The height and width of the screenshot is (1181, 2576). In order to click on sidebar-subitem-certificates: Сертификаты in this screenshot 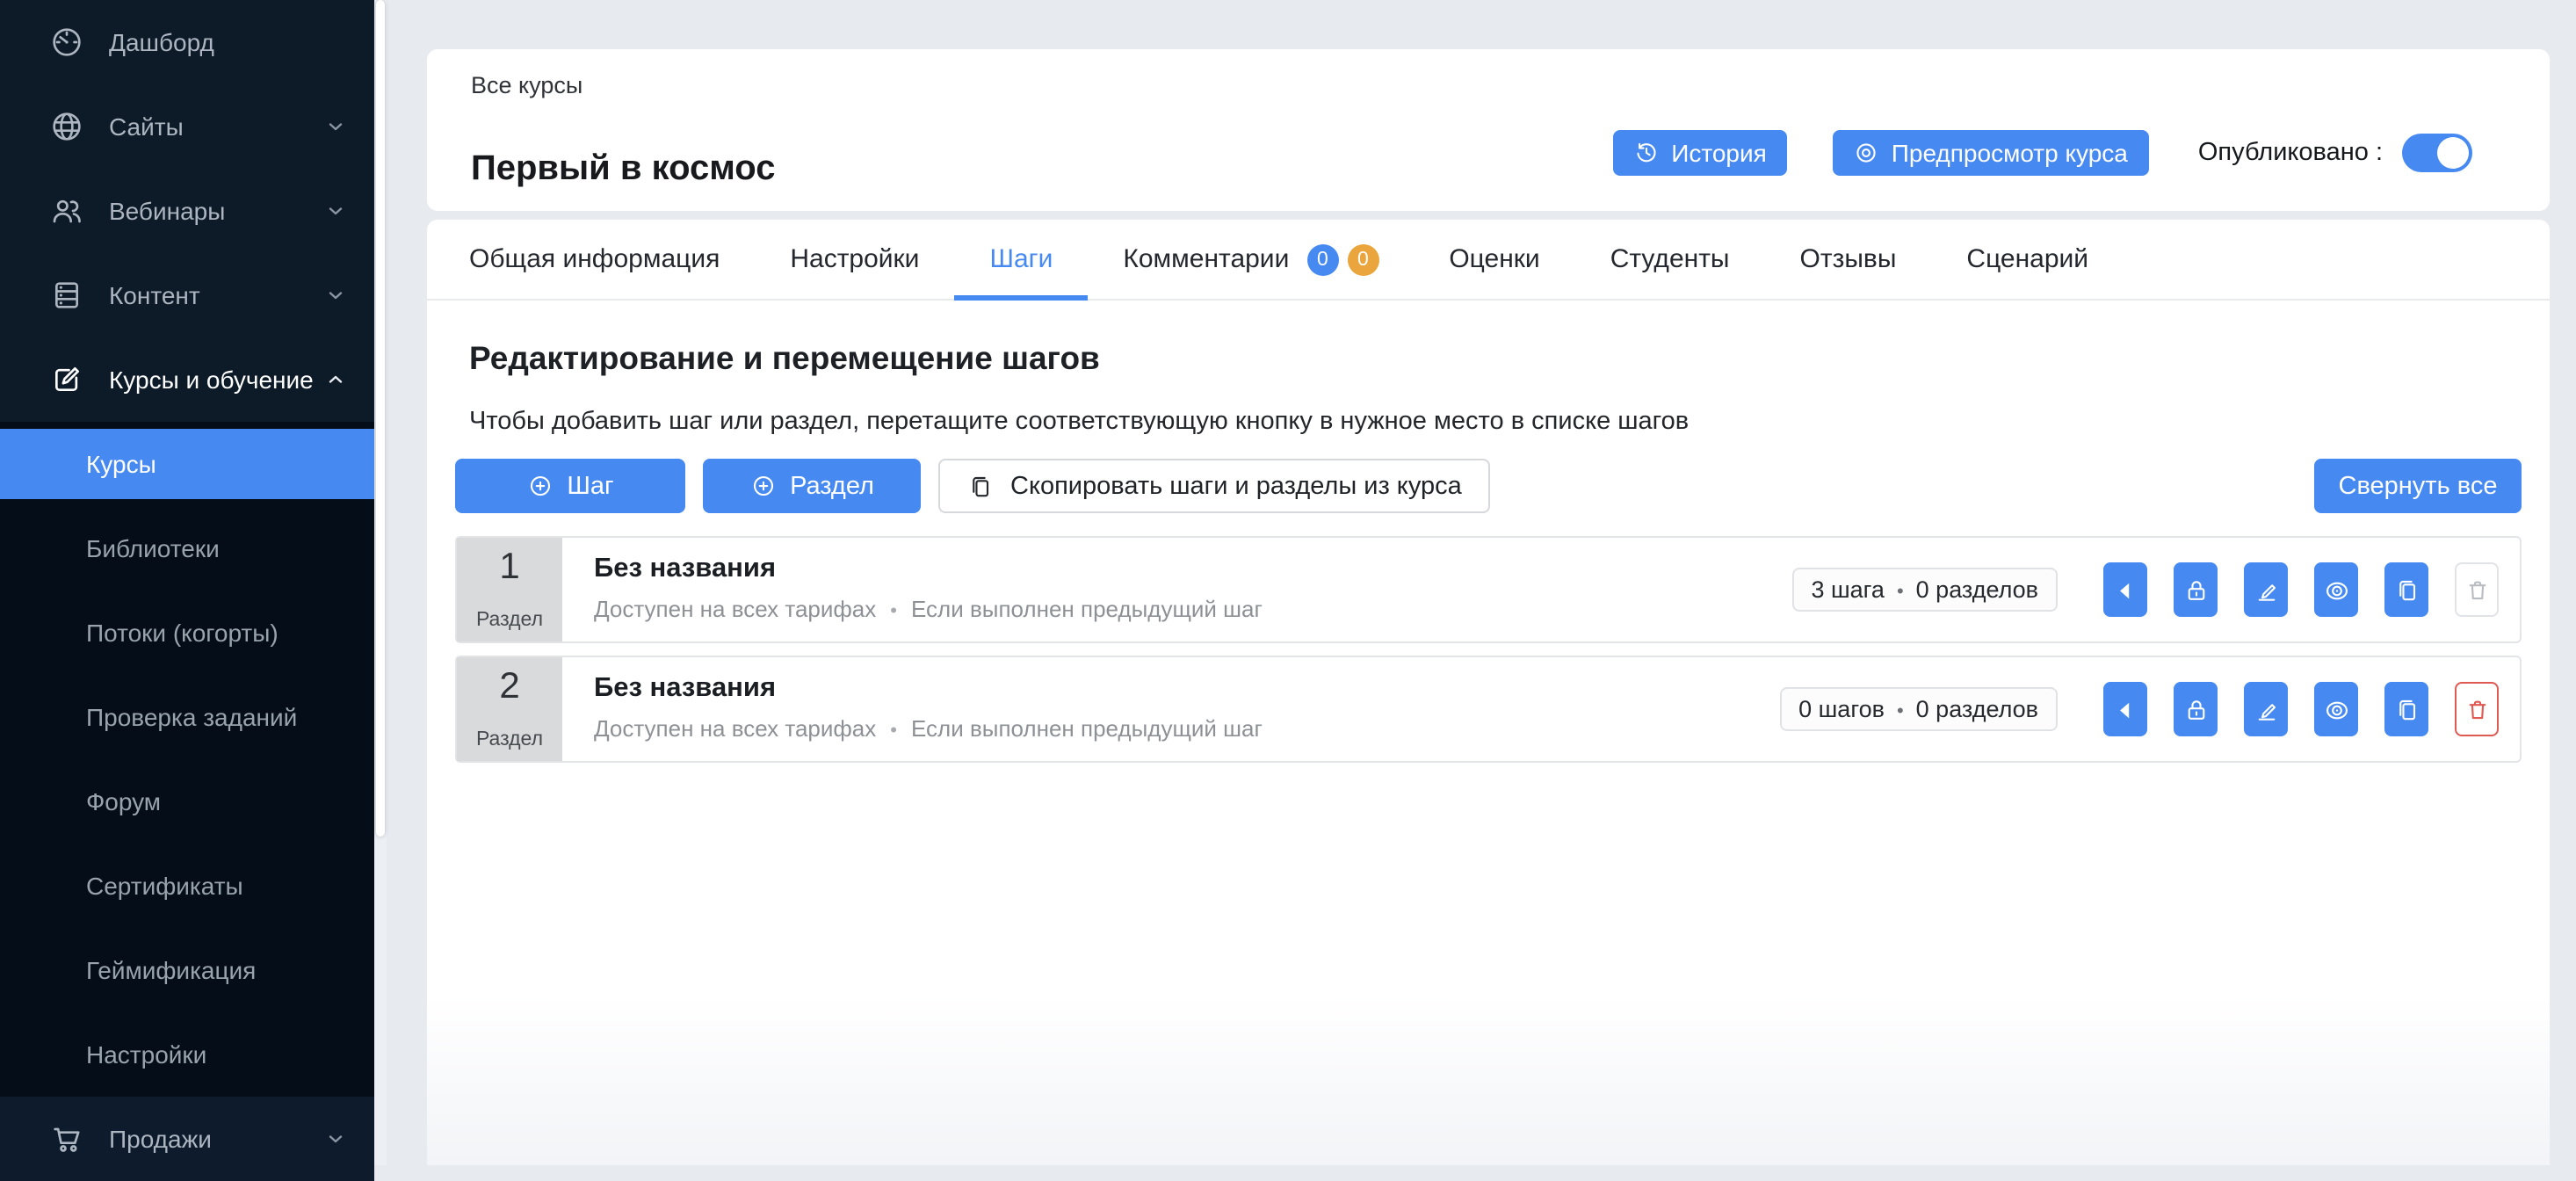, I will do `click(187, 886)`.